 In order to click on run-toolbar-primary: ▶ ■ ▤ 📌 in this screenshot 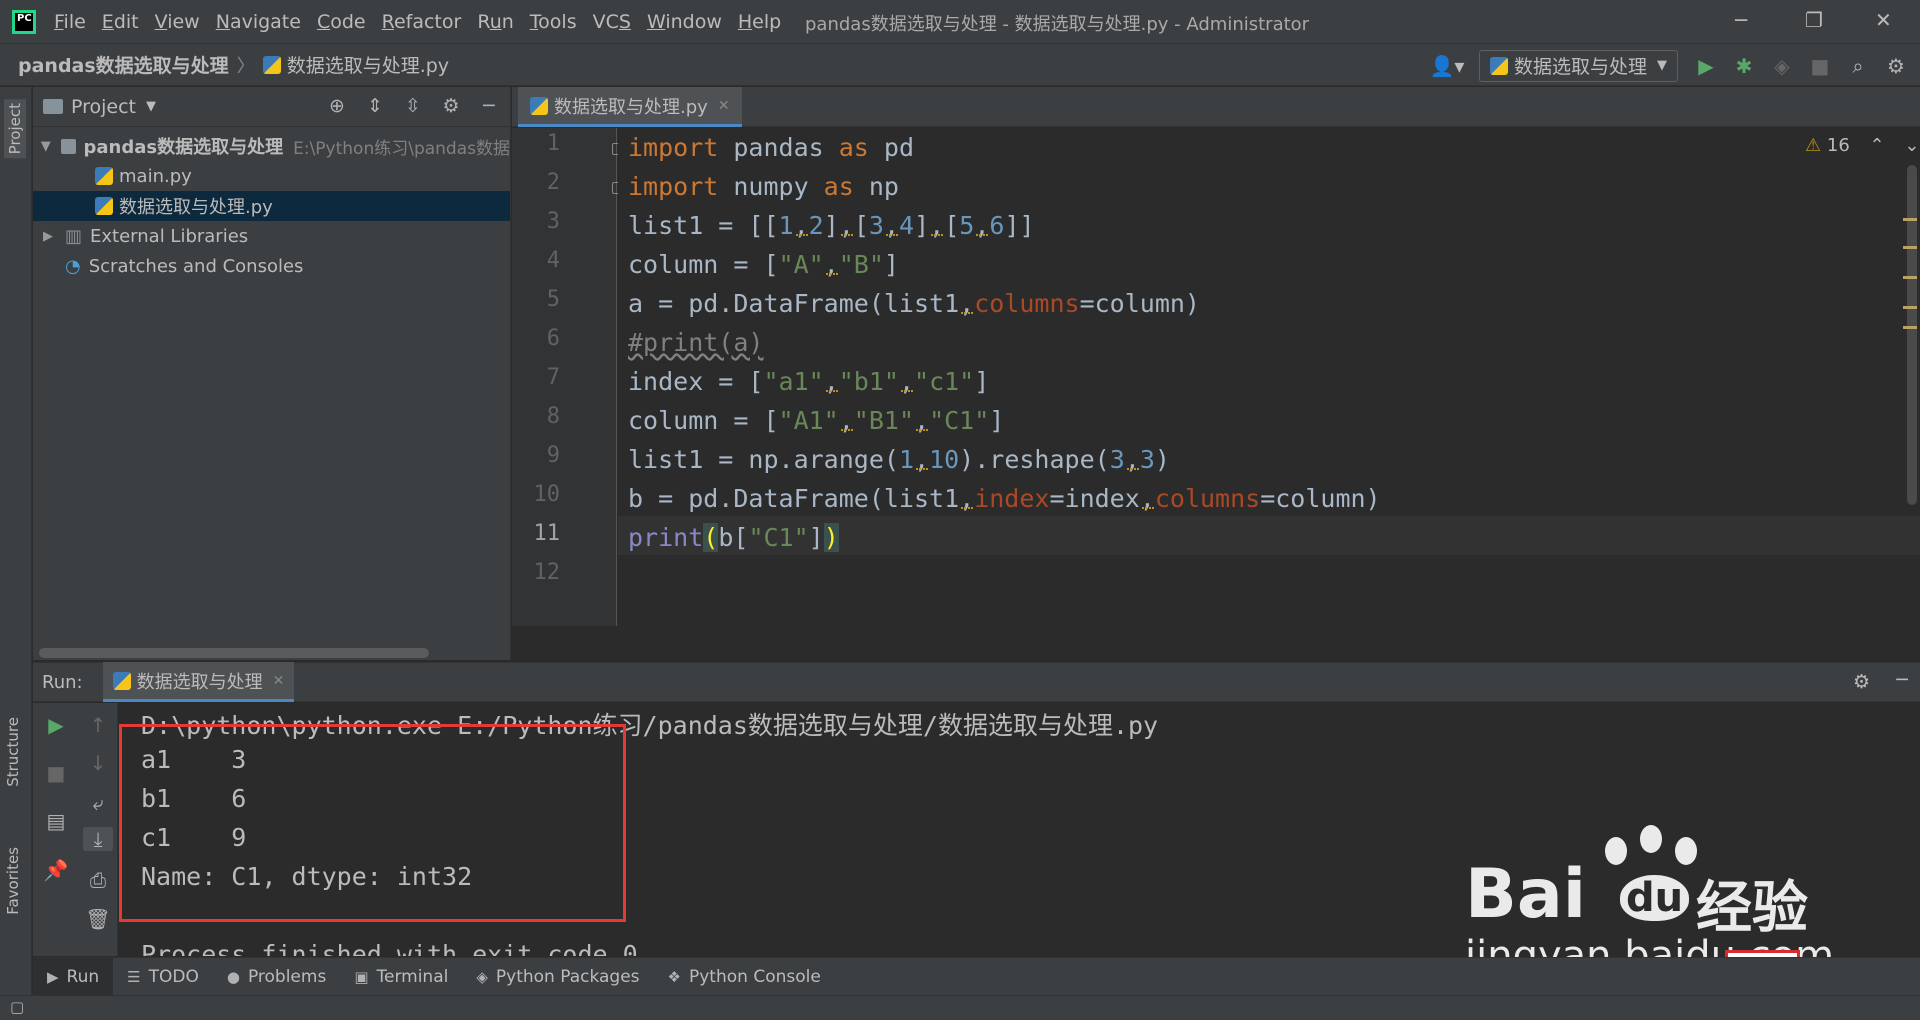, I will do `click(55, 829)`.